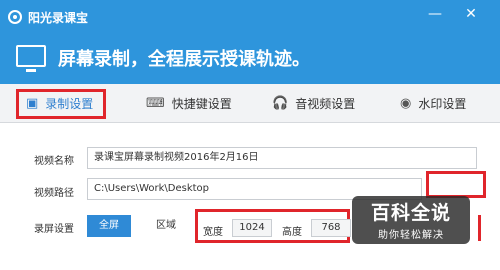 The height and width of the screenshot is (270, 500). I want to click on eye-icon: ◉, so click(406, 103).